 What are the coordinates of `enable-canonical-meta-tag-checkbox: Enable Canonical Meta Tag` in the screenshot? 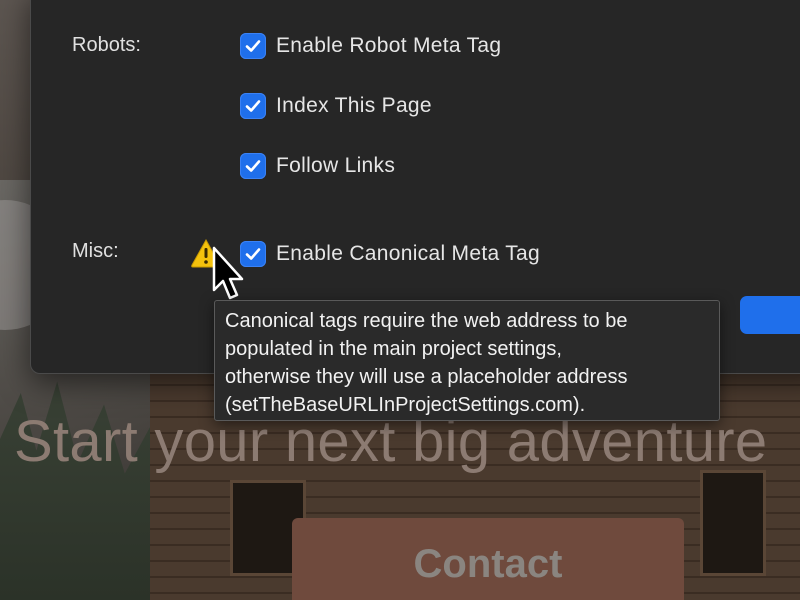 It's located at (390, 254).